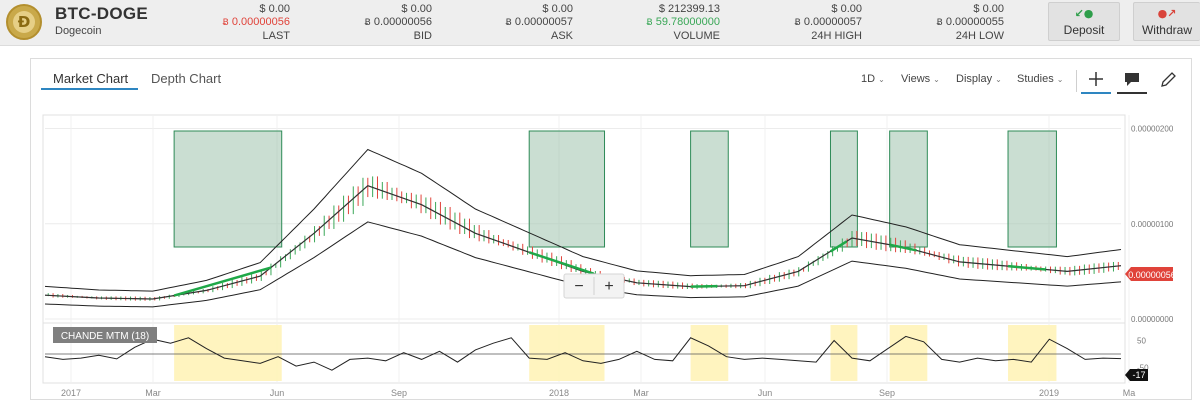 Image resolution: width=1200 pixels, height=407 pixels. Describe the element at coordinates (836, 36) in the screenshot. I see `stat-label: 24H HIGH` at that location.